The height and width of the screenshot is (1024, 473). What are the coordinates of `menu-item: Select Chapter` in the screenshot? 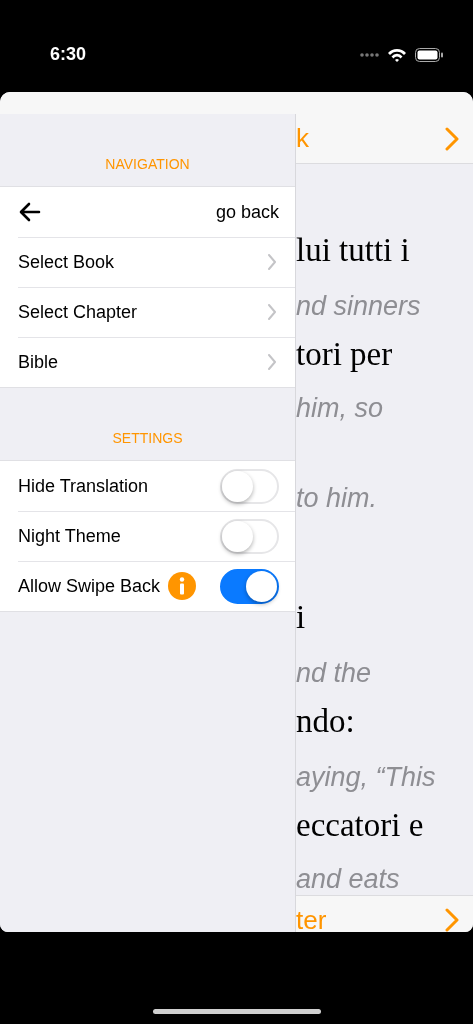 It's located at (147, 312).